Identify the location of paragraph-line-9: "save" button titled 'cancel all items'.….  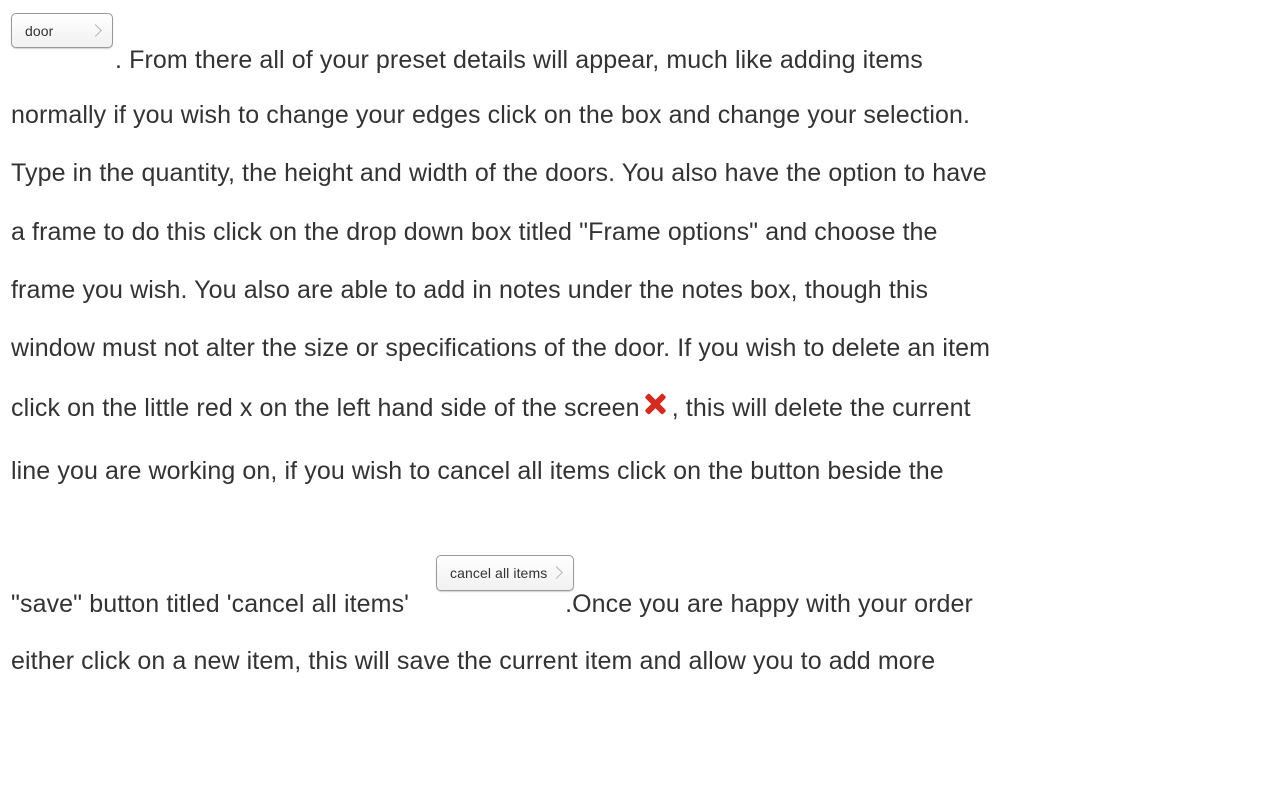
(492, 604).